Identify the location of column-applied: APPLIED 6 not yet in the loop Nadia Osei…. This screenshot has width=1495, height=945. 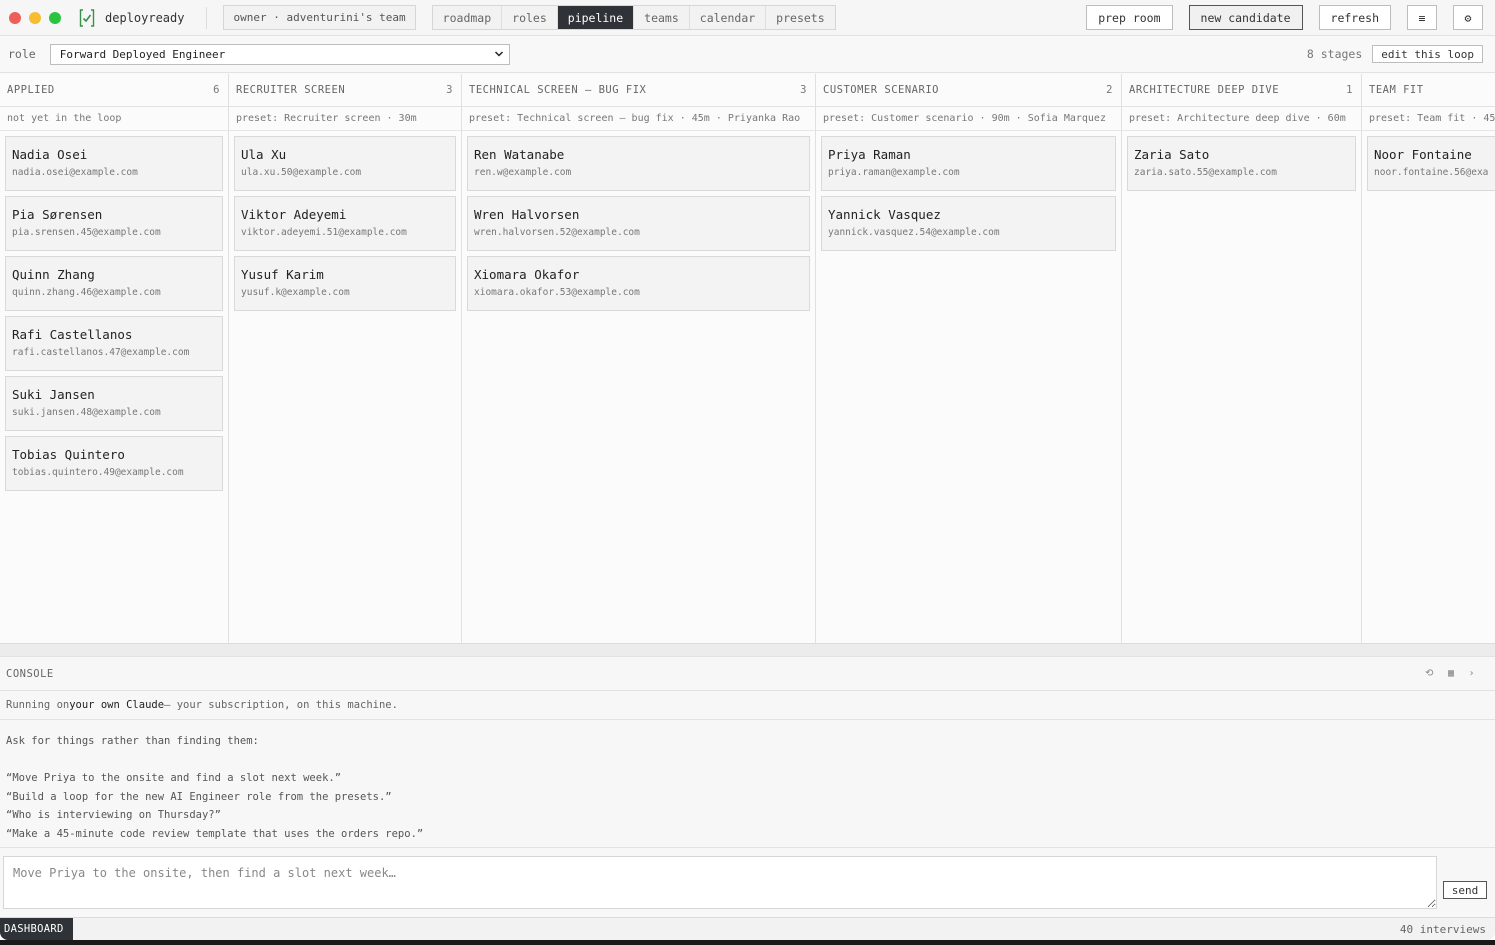
(114, 358).